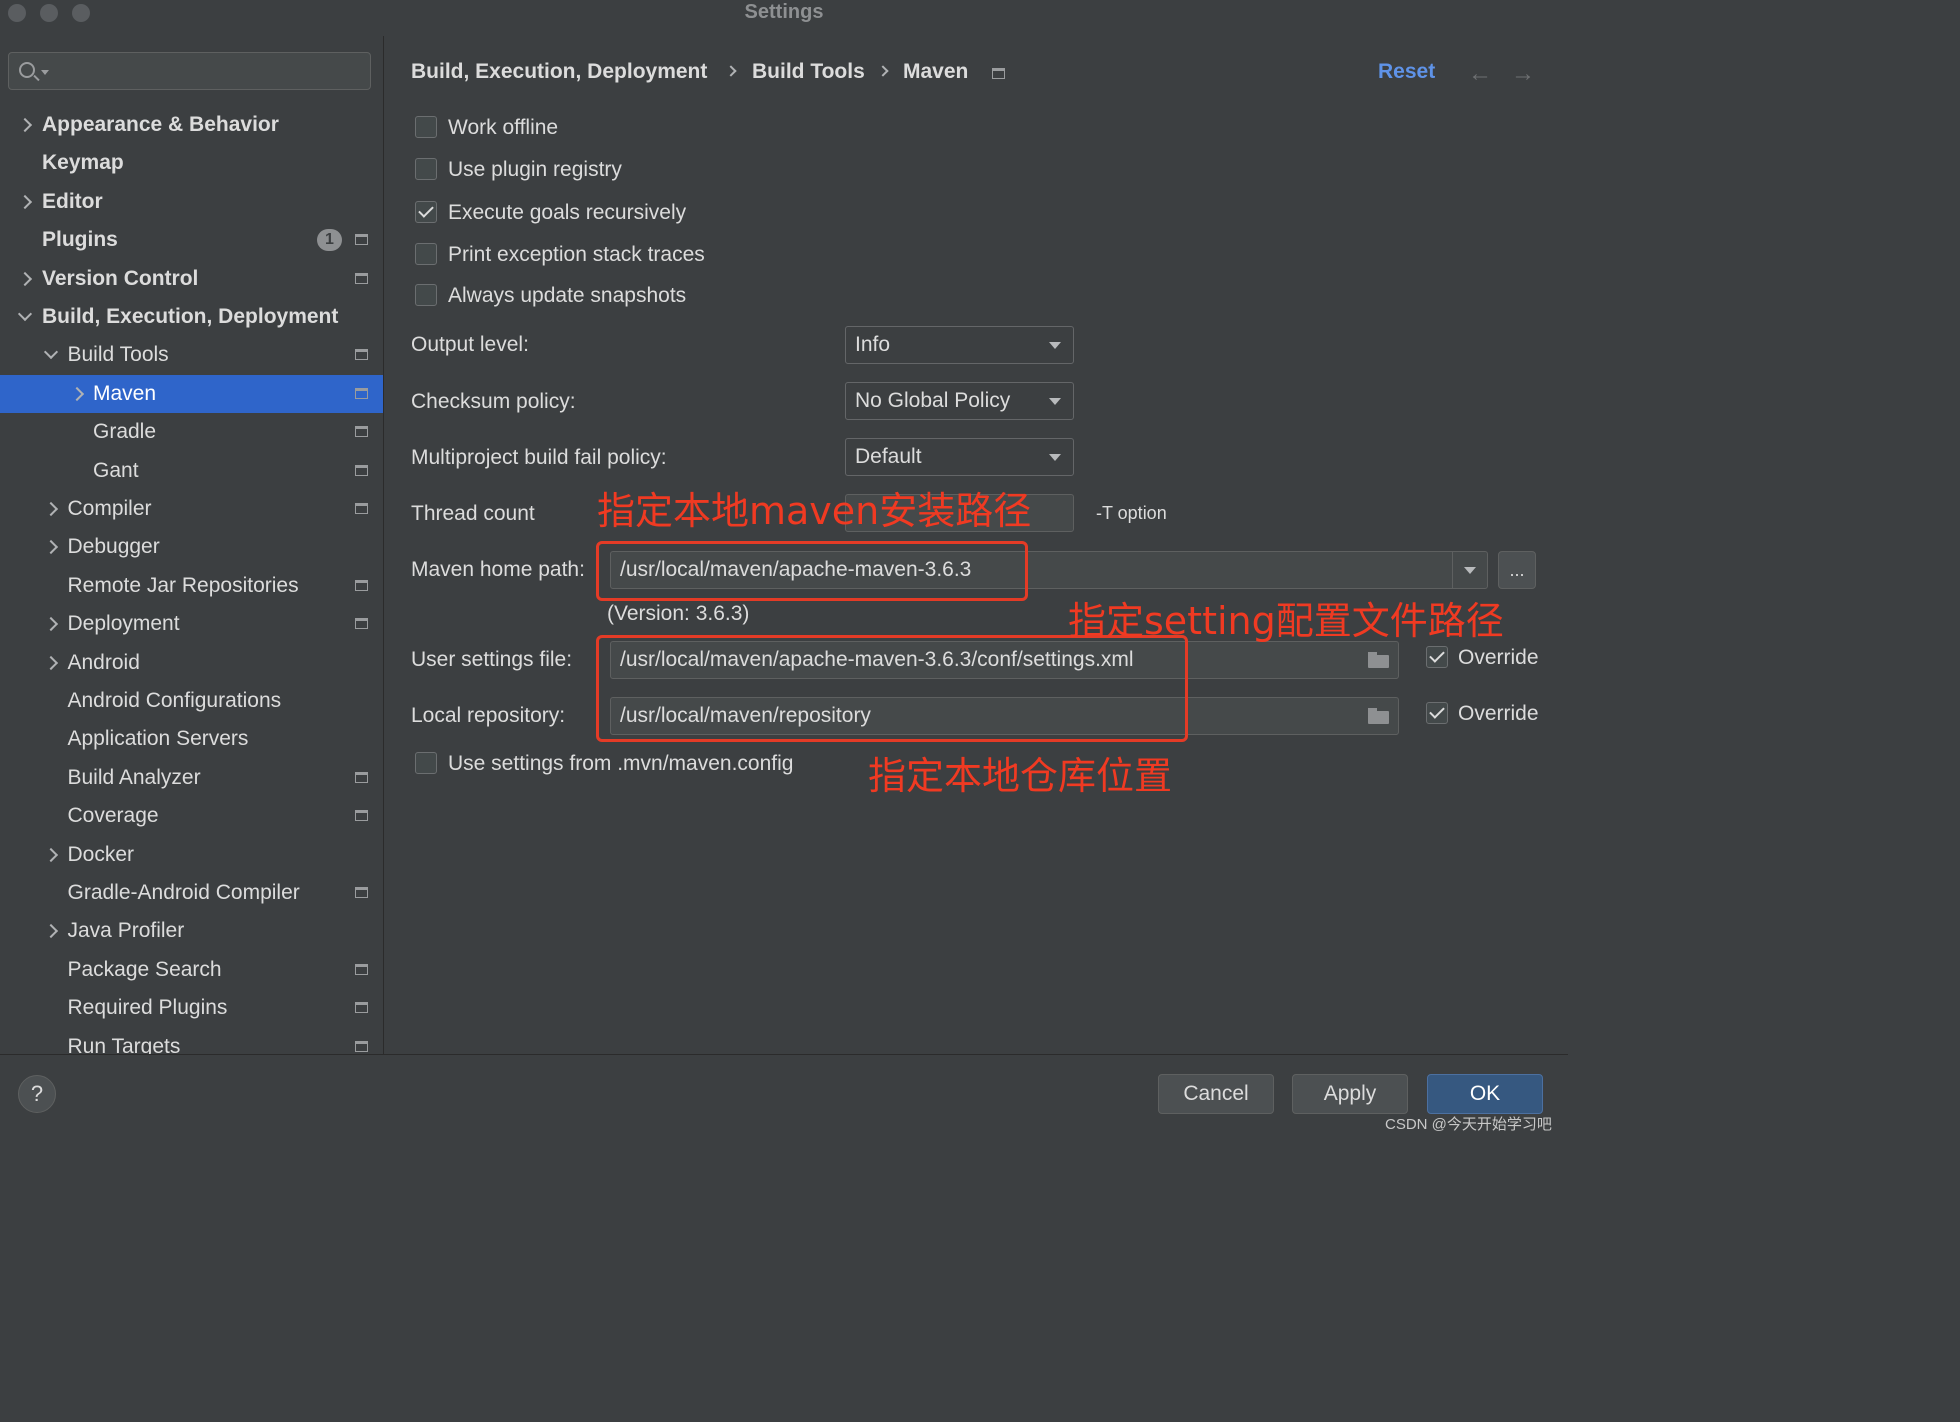 The image size is (1960, 1422). What do you see at coordinates (191, 855) in the screenshot?
I see `sidebar-item: Docker` at bounding box center [191, 855].